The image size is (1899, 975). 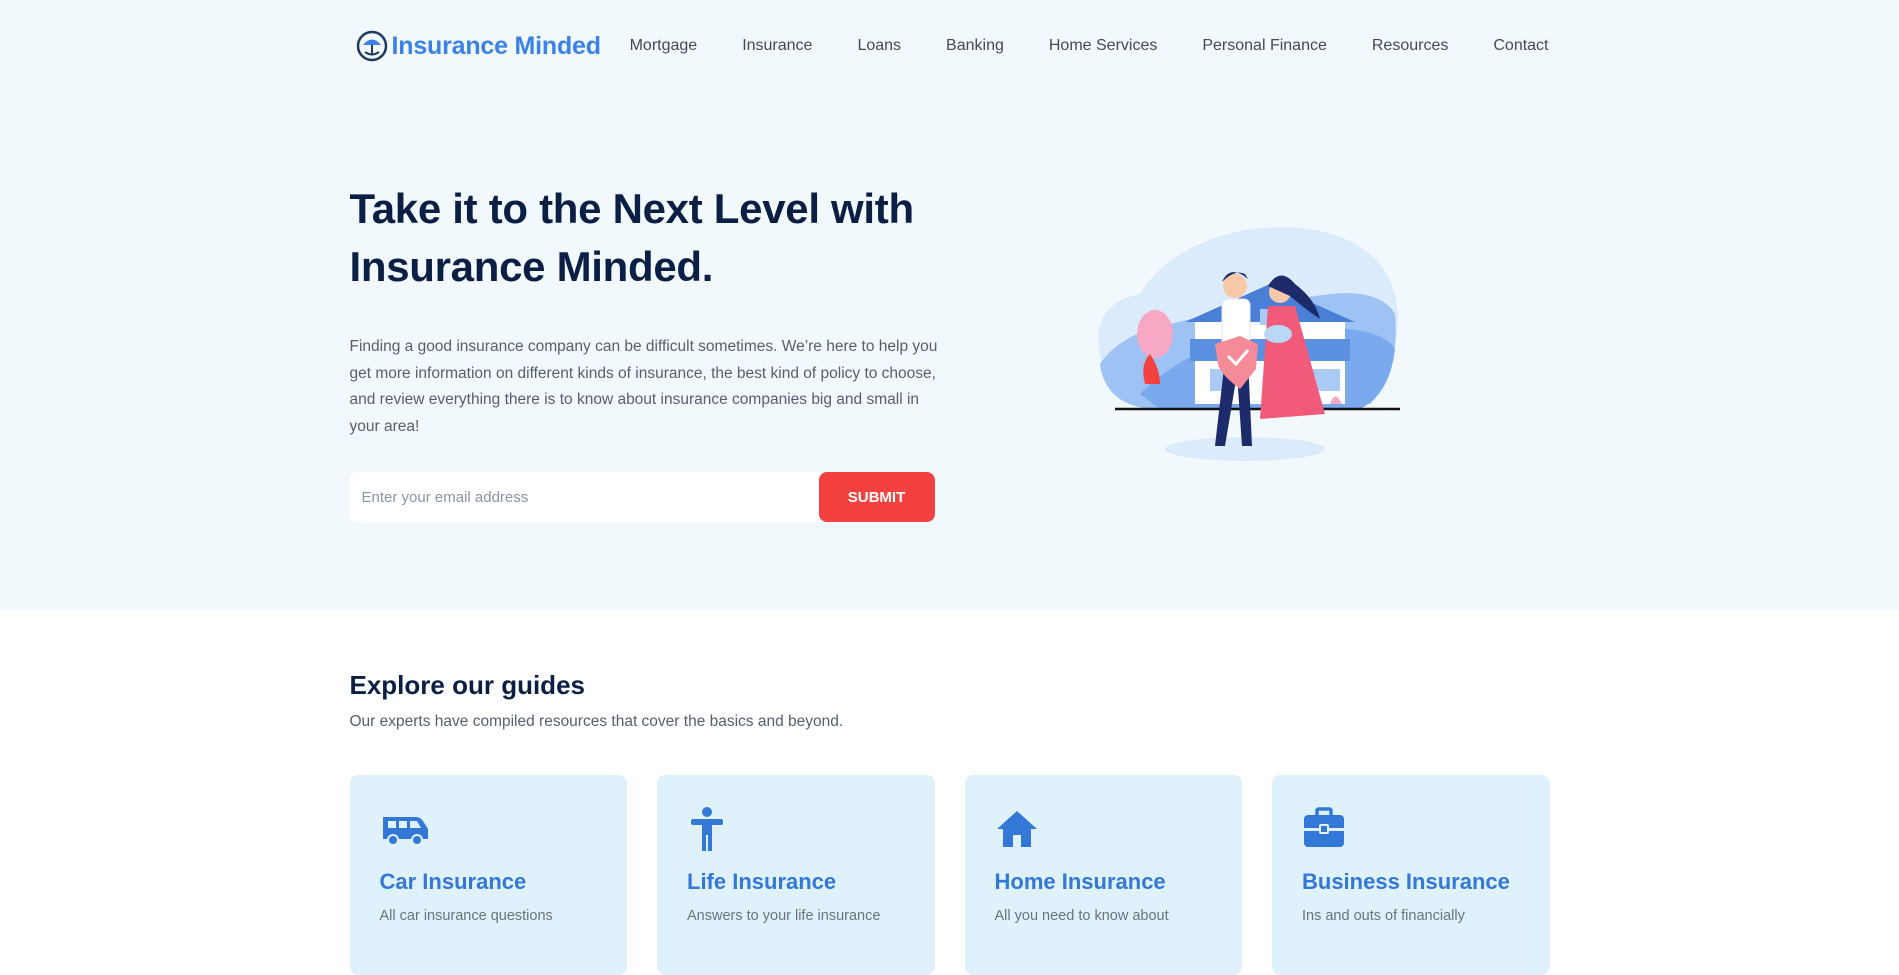 I want to click on email-signup-form: SUBMIT, so click(x=642, y=497).